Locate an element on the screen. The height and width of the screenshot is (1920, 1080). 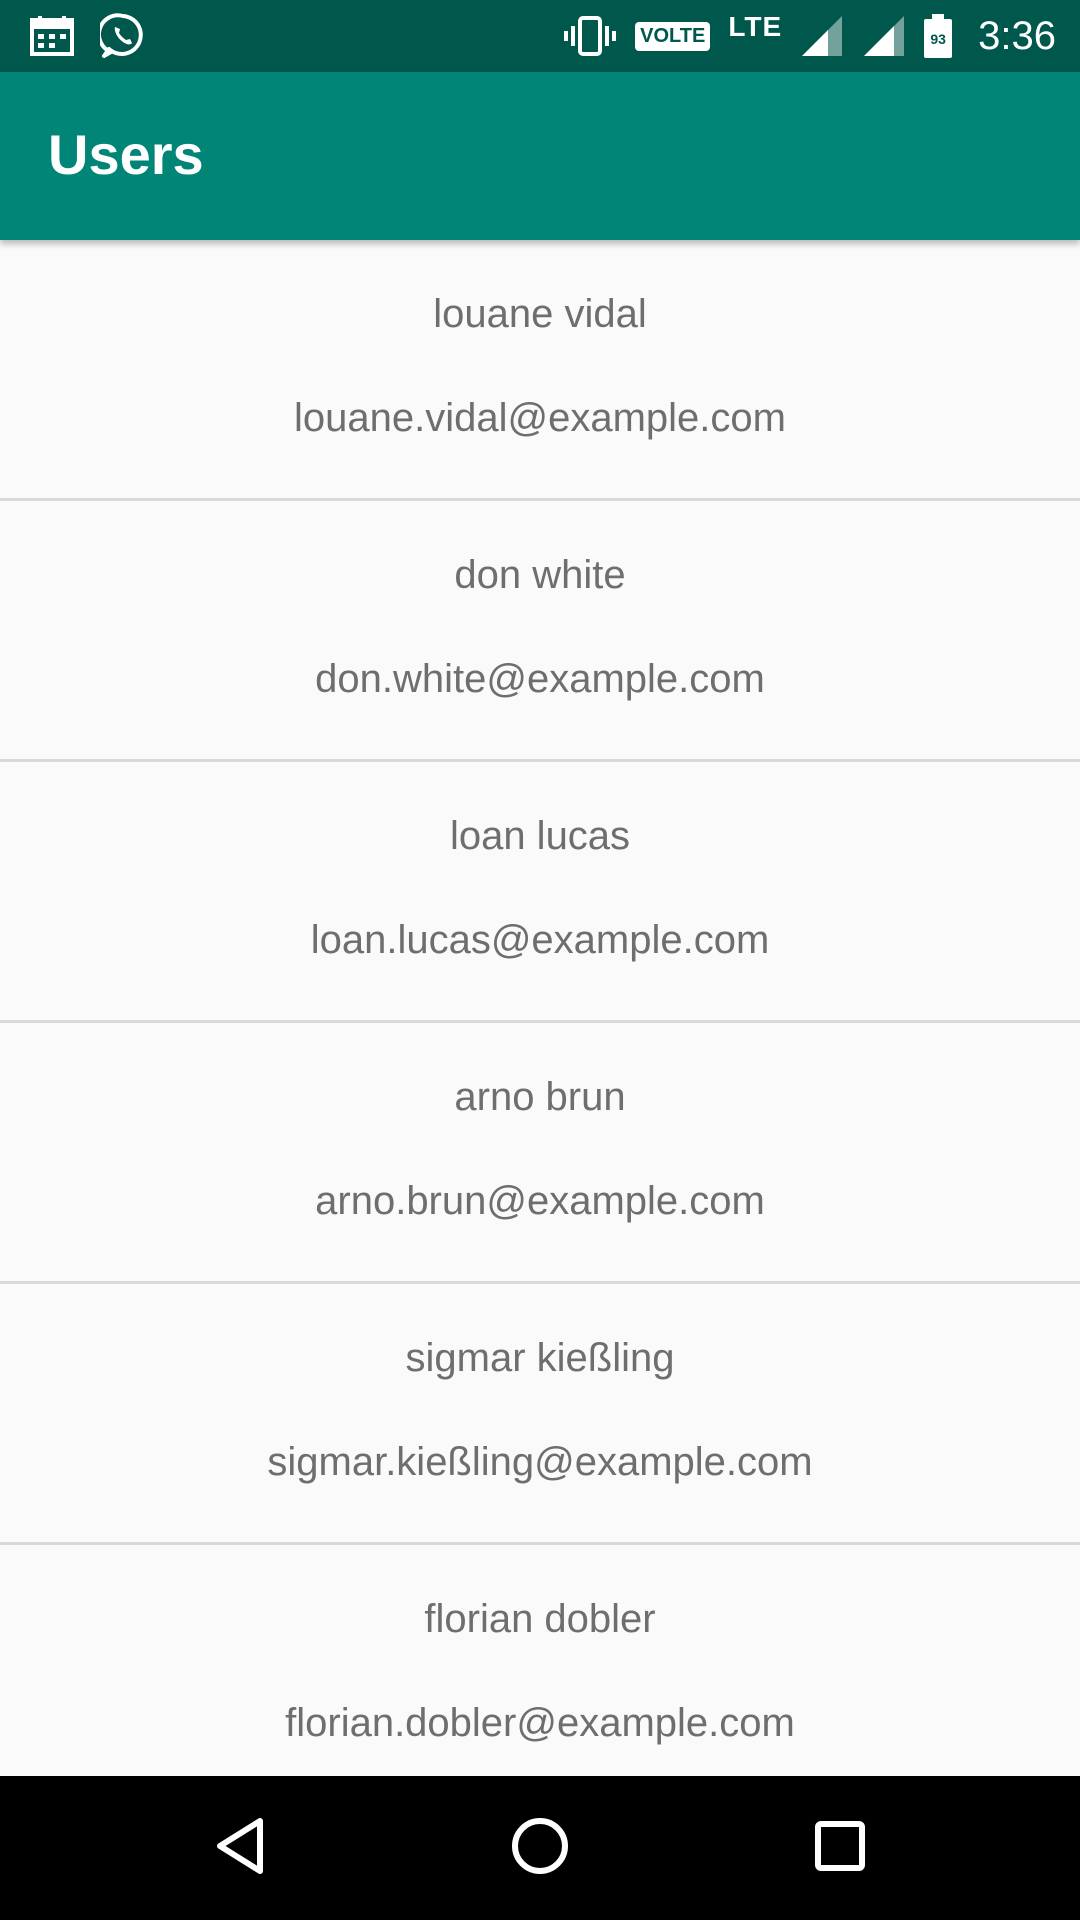
navigation-bar is located at coordinates (540, 1848).